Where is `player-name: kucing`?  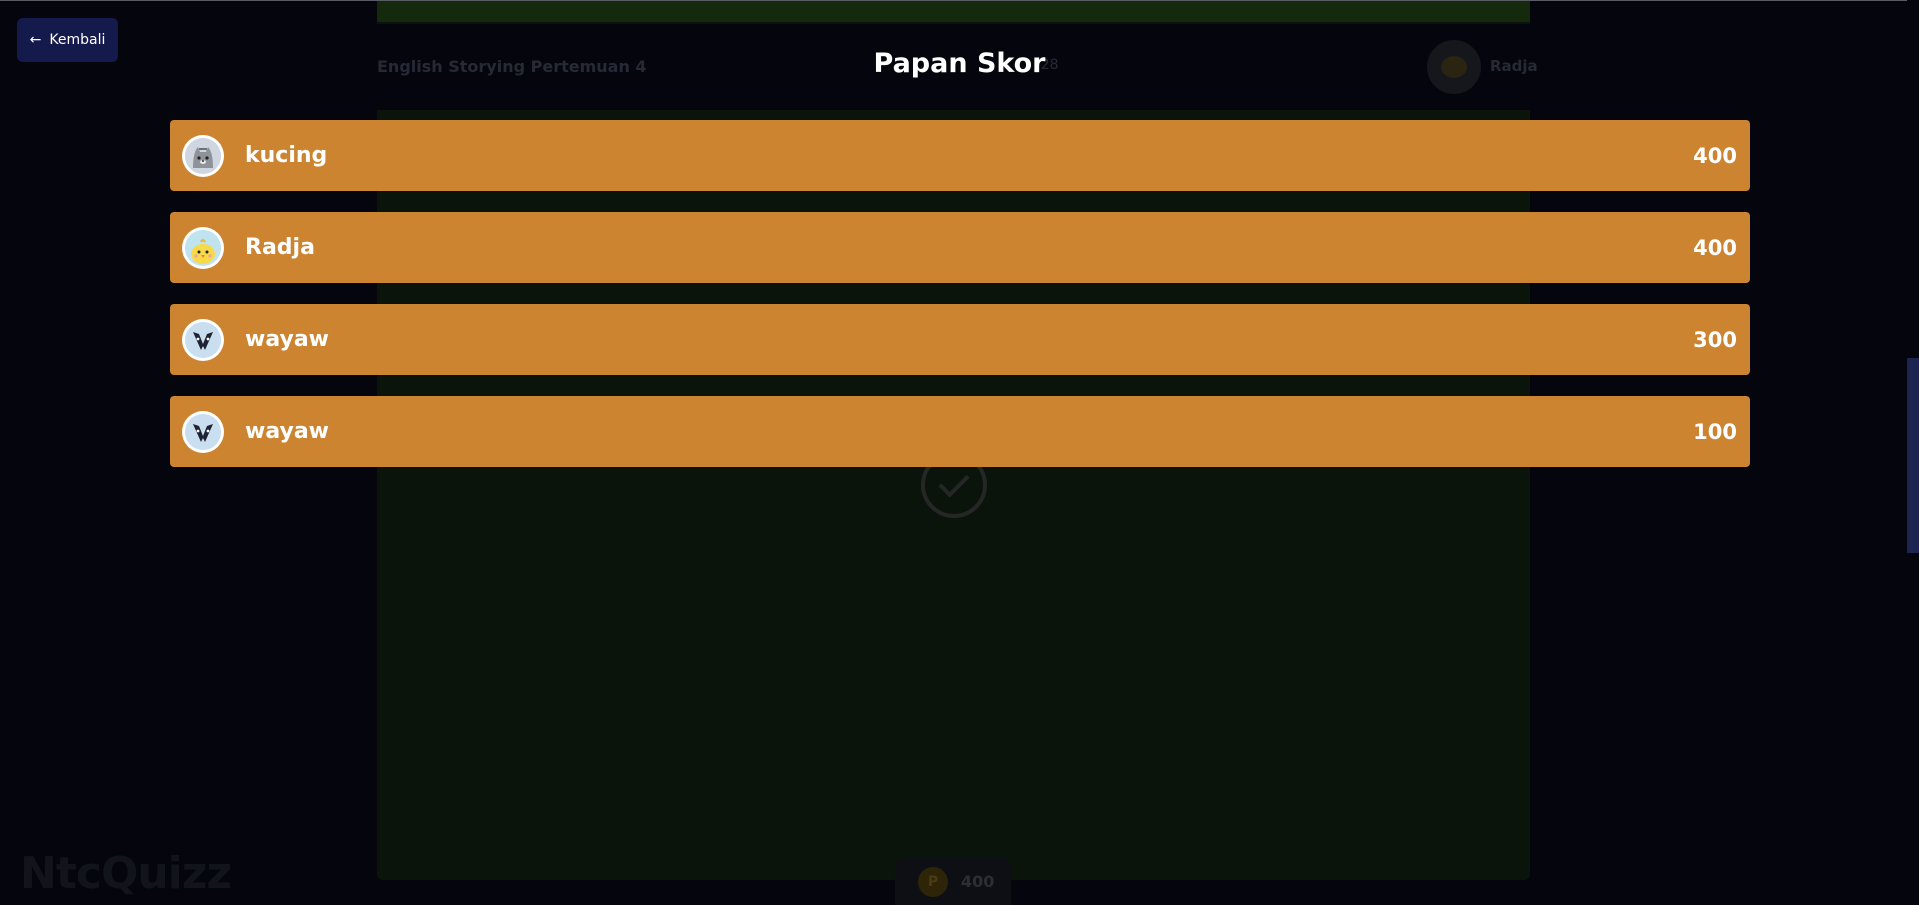
player-name: kucing is located at coordinates (286, 155).